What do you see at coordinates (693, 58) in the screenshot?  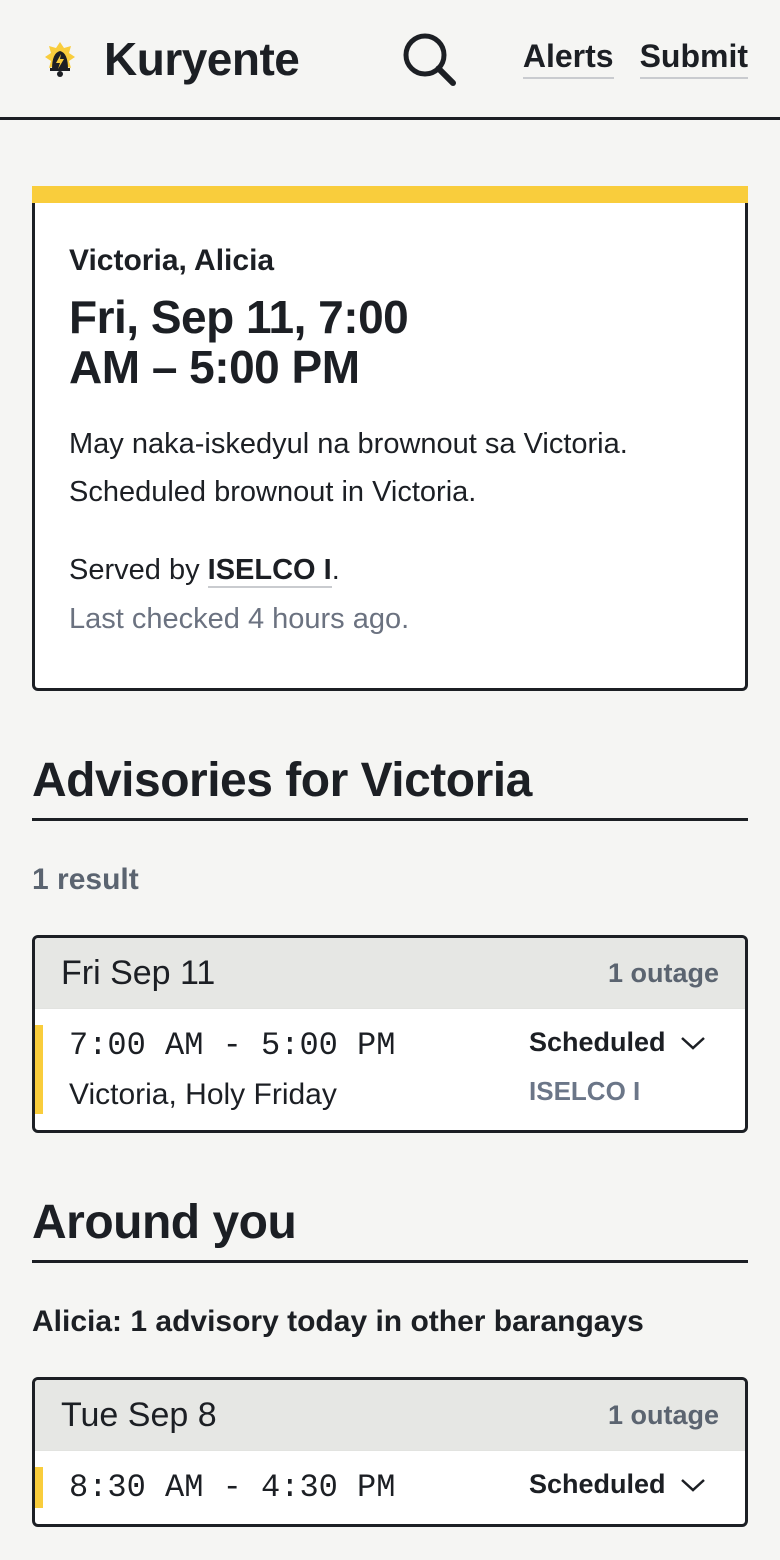 I see `nav-submit-link: Submit` at bounding box center [693, 58].